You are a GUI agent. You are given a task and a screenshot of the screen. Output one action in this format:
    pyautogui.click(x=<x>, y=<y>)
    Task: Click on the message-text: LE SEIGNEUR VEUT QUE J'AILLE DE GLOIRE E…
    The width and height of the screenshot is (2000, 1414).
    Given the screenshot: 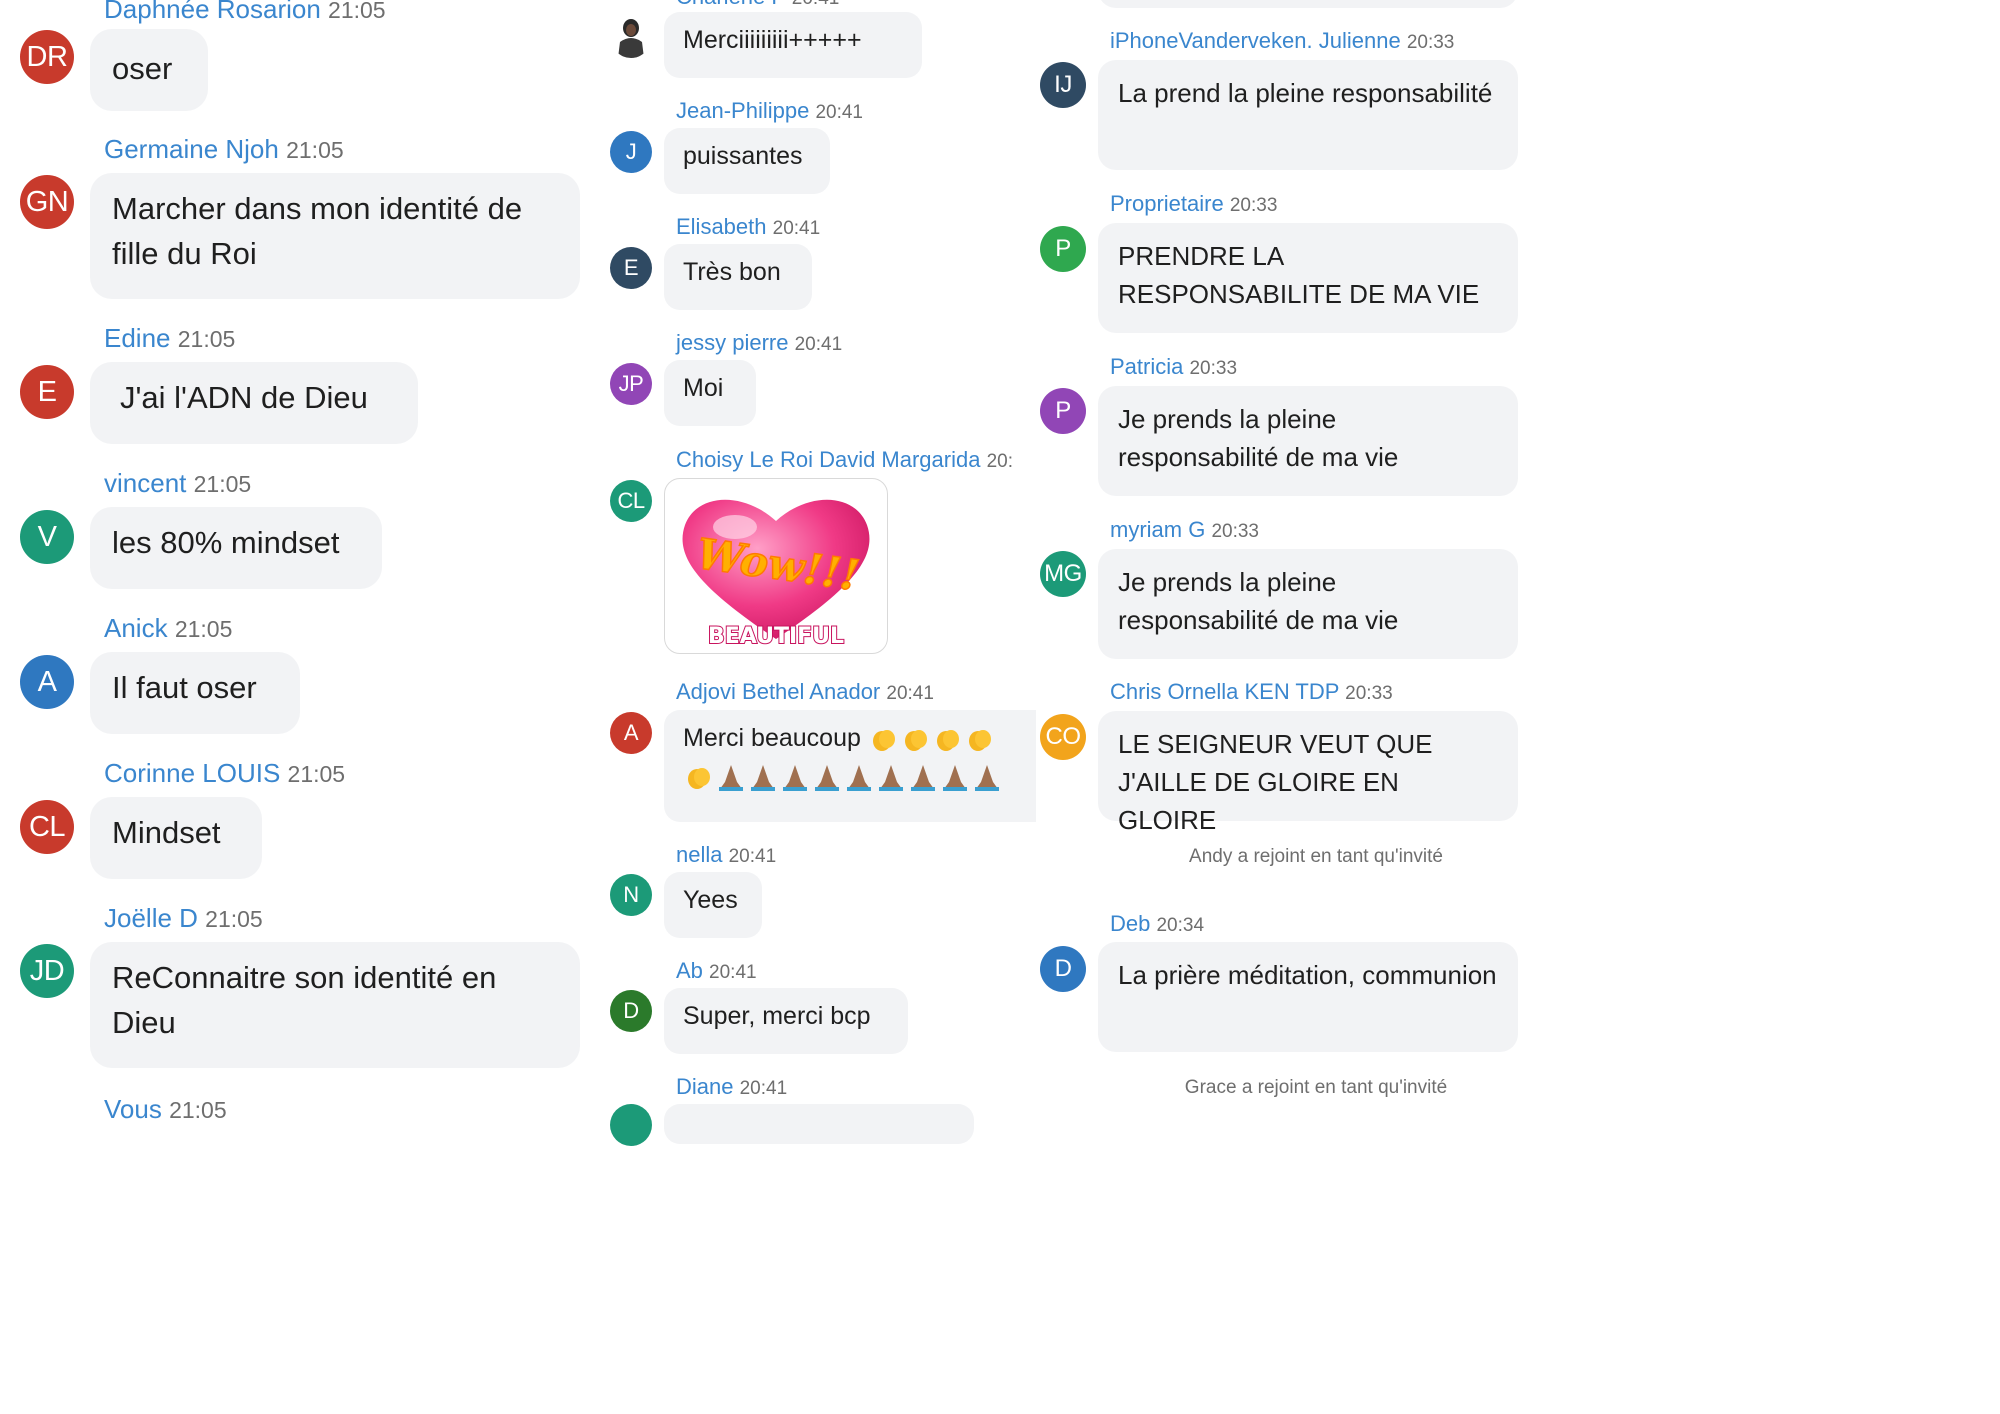 What is the action you would take?
    pyautogui.click(x=1275, y=782)
    